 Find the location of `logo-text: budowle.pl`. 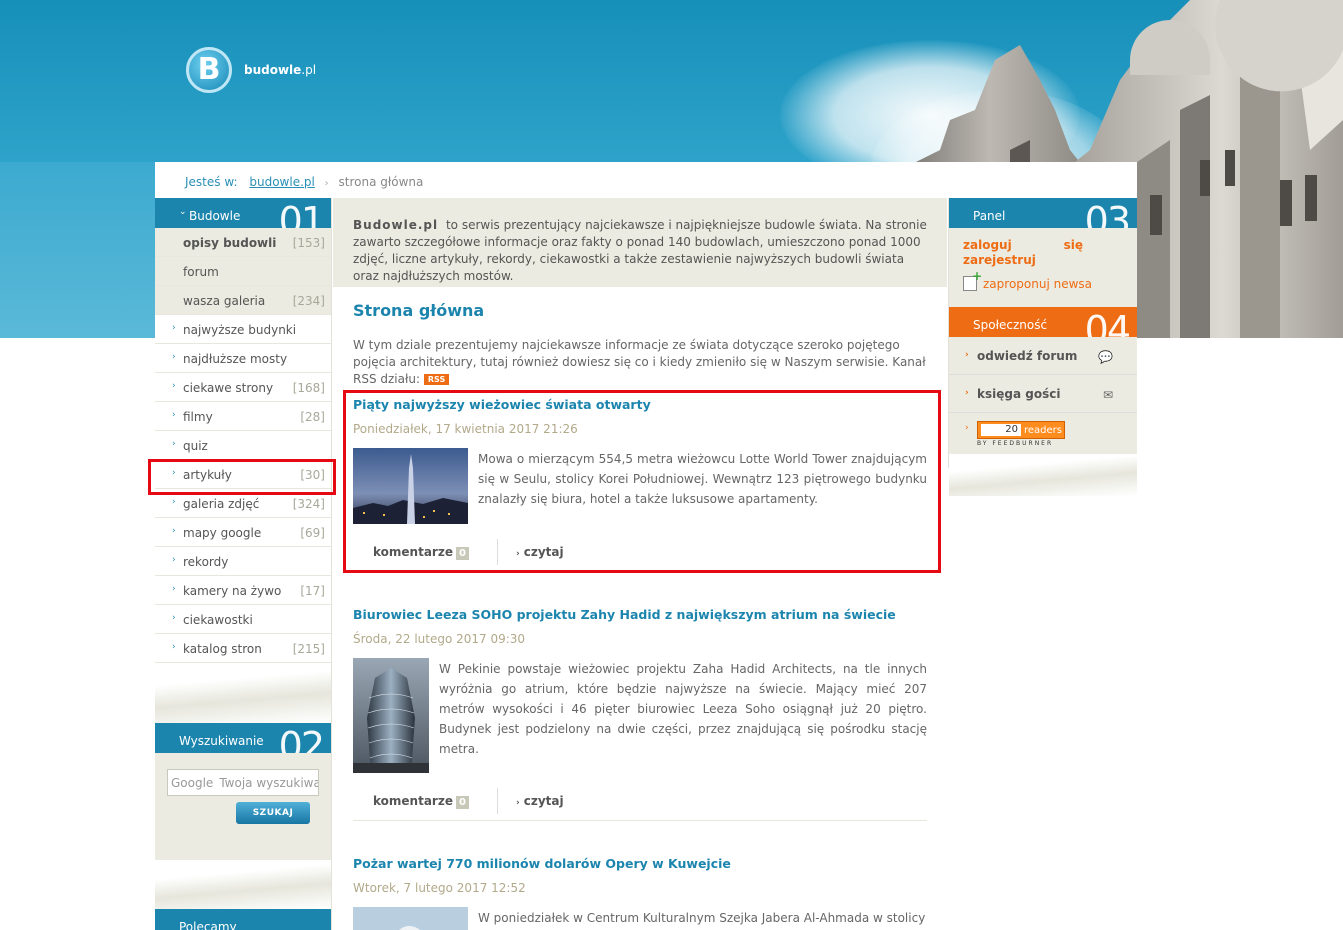

logo-text: budowle.pl is located at coordinates (280, 70).